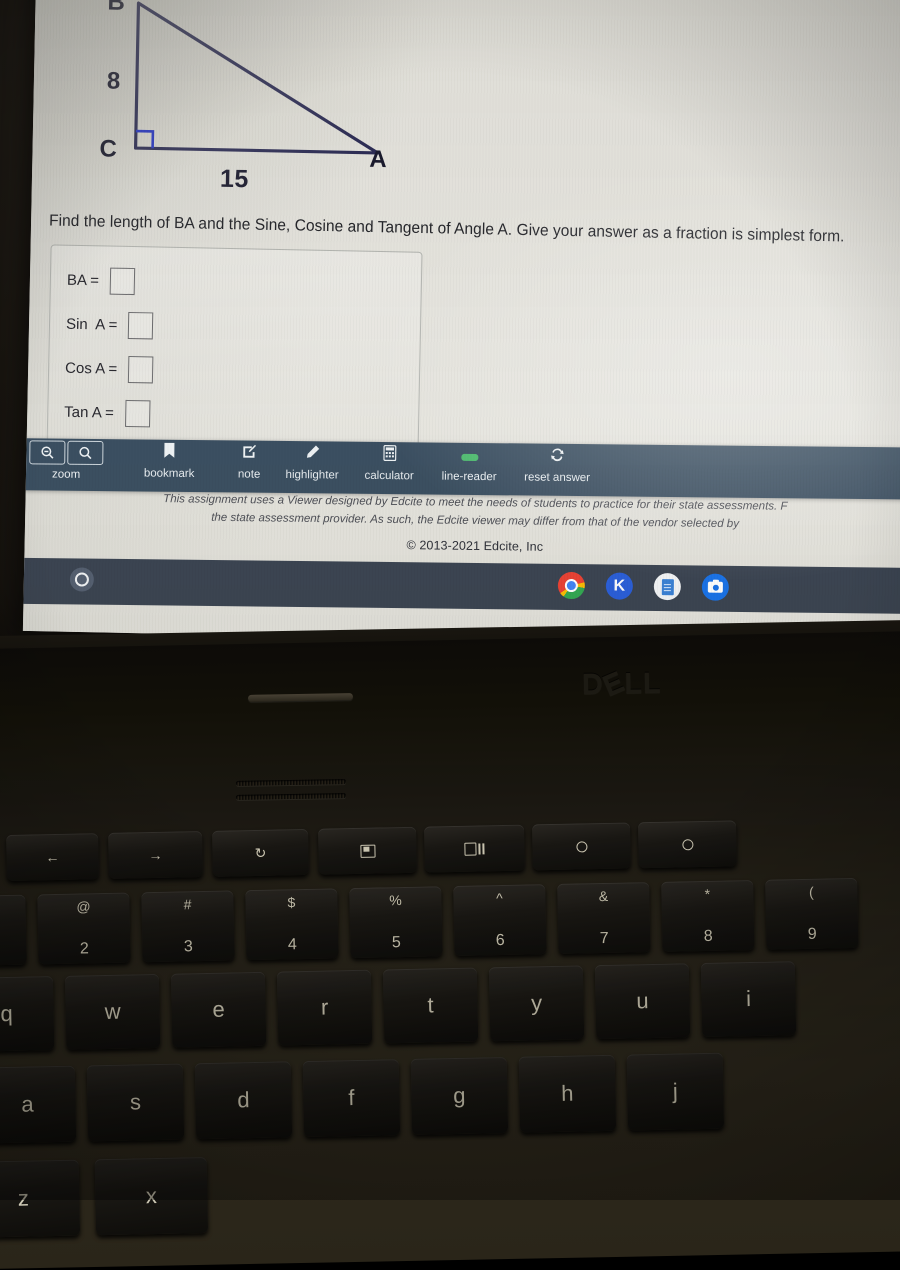 The width and height of the screenshot is (900, 1270). Describe the element at coordinates (619, 585) in the screenshot. I see `kami-icon: K` at that location.